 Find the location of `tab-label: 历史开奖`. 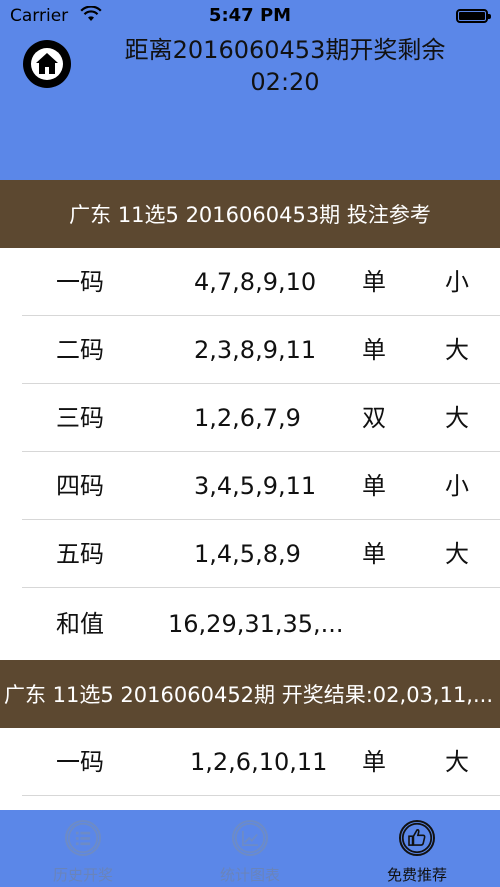

tab-label: 历史开奖 is located at coordinates (82, 875).